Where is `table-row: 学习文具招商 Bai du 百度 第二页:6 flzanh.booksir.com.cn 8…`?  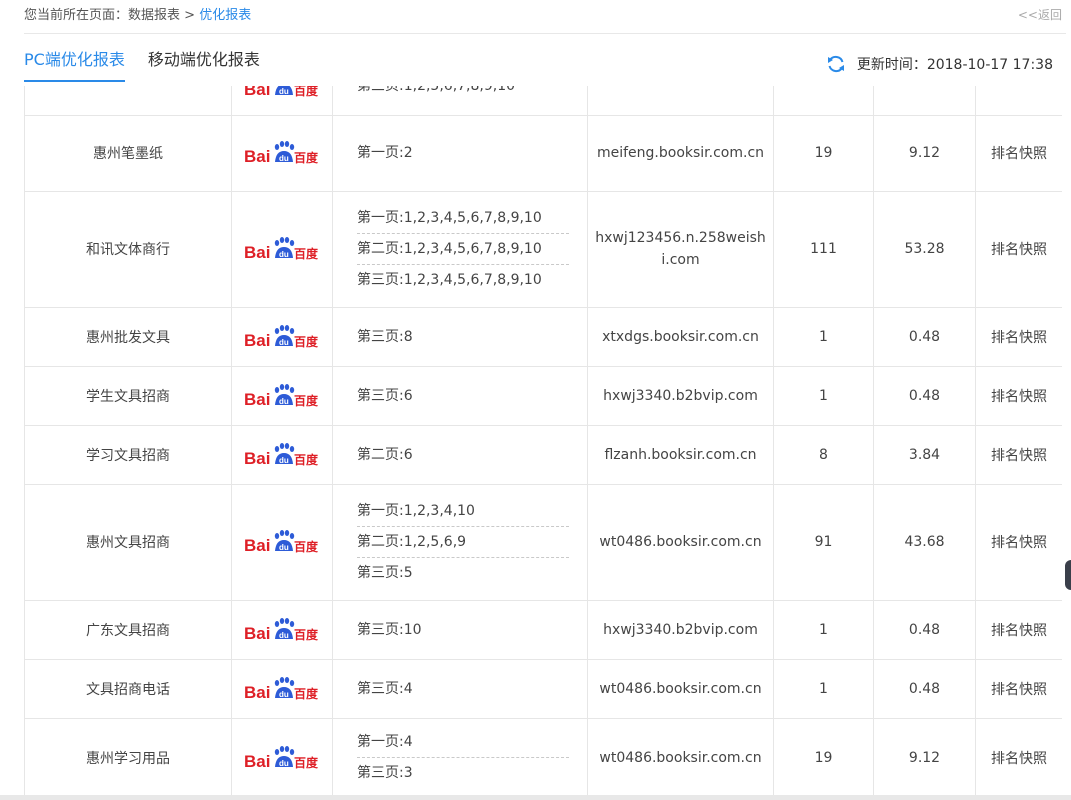 table-row: 学习文具招商 Bai du 百度 第二页:6 flzanh.booksir.com.cn 8… is located at coordinates (543, 454).